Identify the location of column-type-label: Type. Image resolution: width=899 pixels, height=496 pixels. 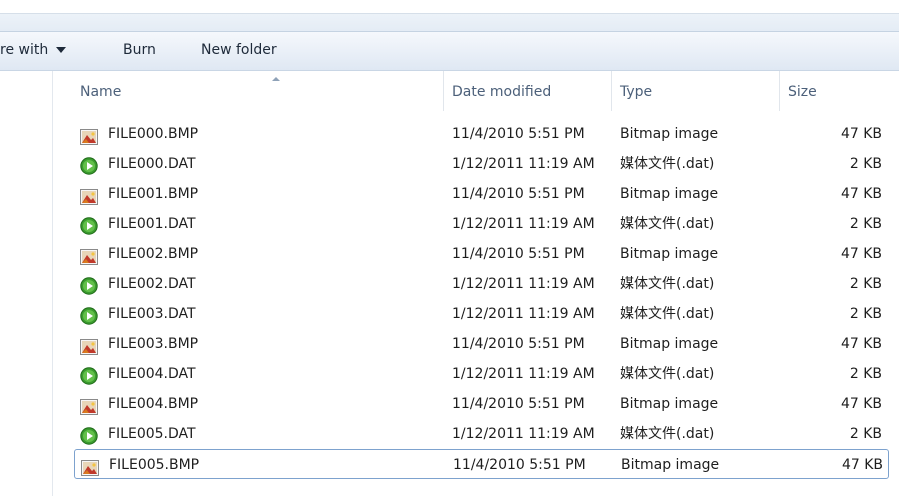
(636, 92).